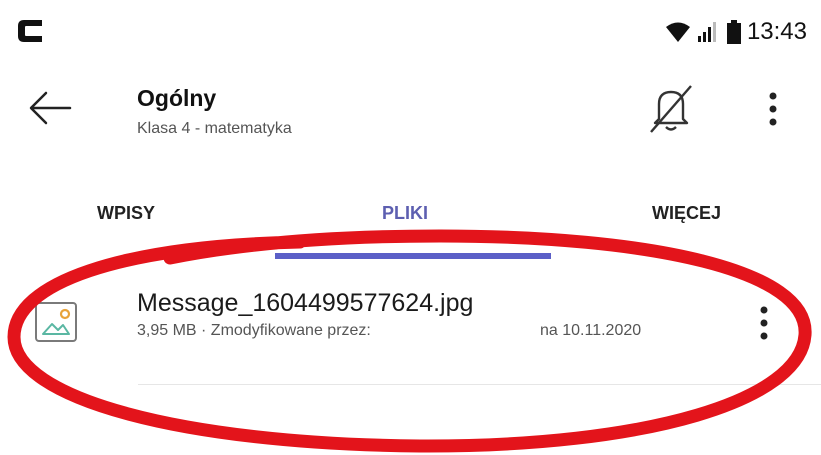 This screenshot has width=821, height=455. I want to click on status-indicators: 13:43, so click(736, 32).